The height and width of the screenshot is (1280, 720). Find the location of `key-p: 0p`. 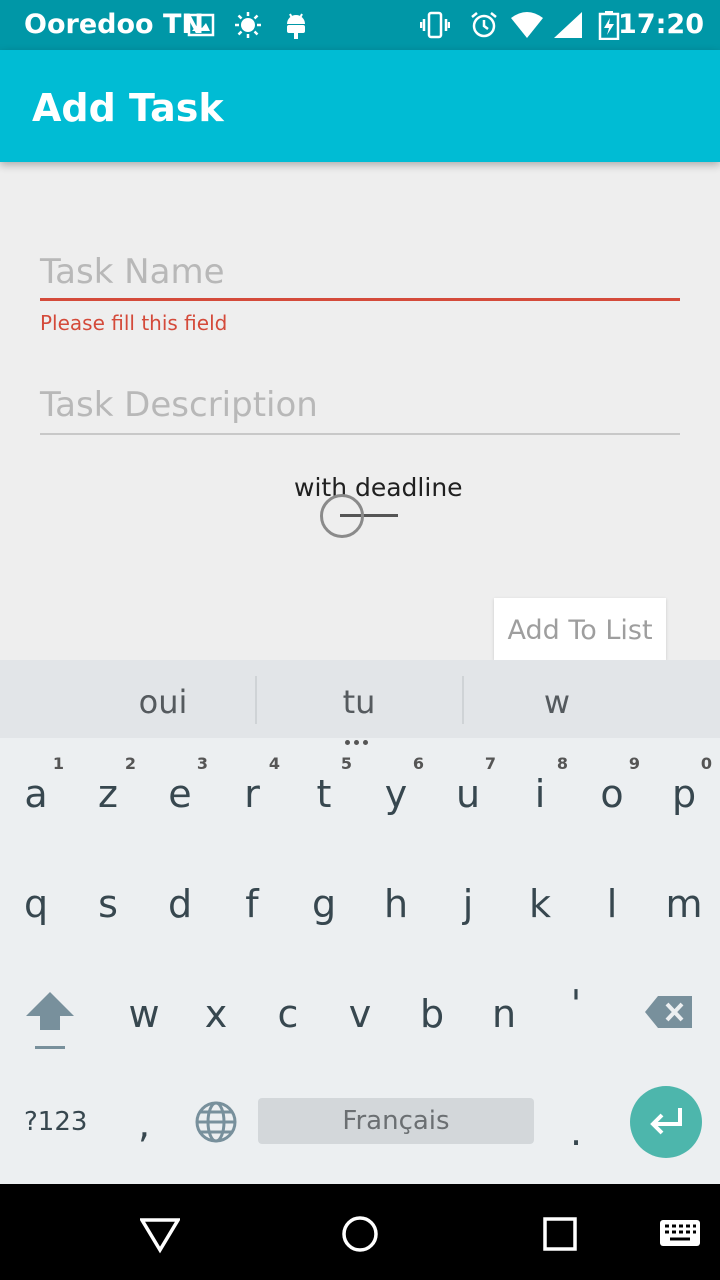

key-p: 0p is located at coordinates (686, 785).